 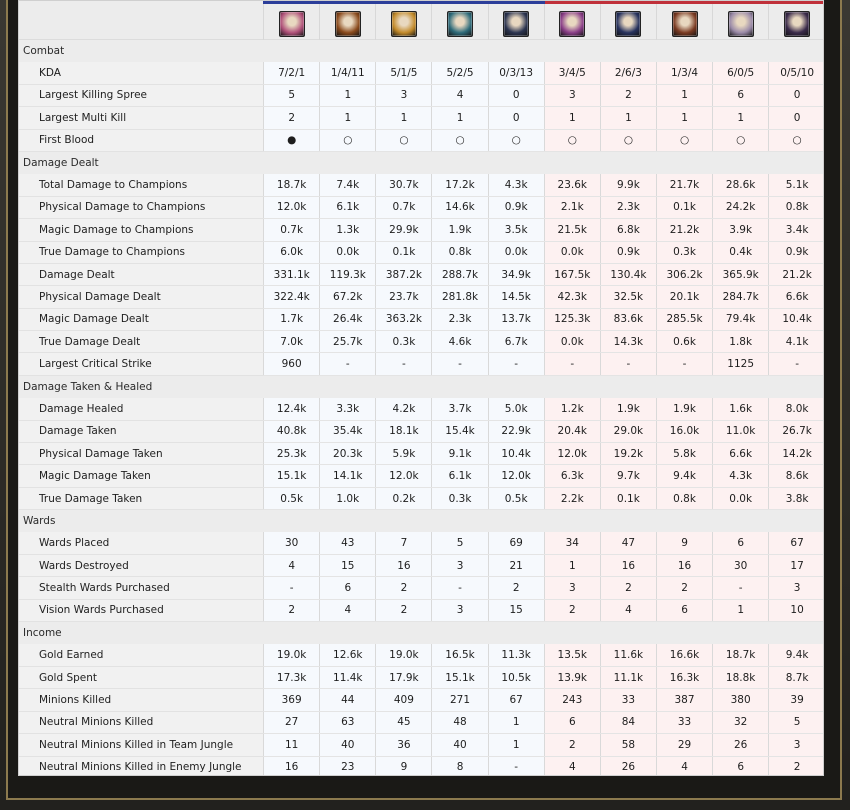 I want to click on stat-value: 6.0k, so click(x=291, y=252).